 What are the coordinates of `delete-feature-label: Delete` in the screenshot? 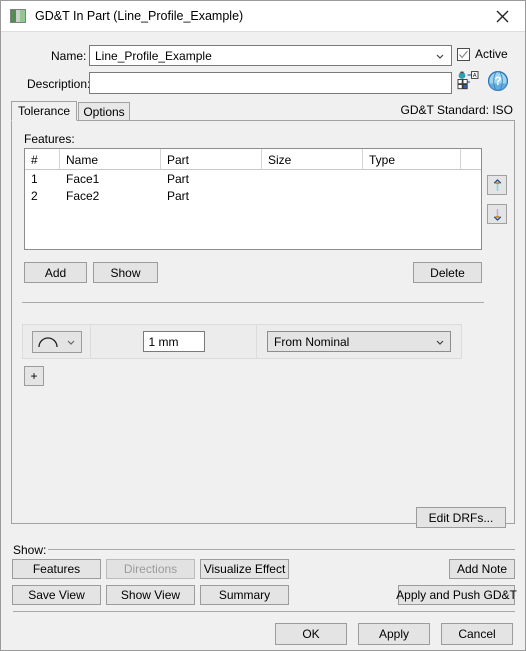 It's located at (447, 272).